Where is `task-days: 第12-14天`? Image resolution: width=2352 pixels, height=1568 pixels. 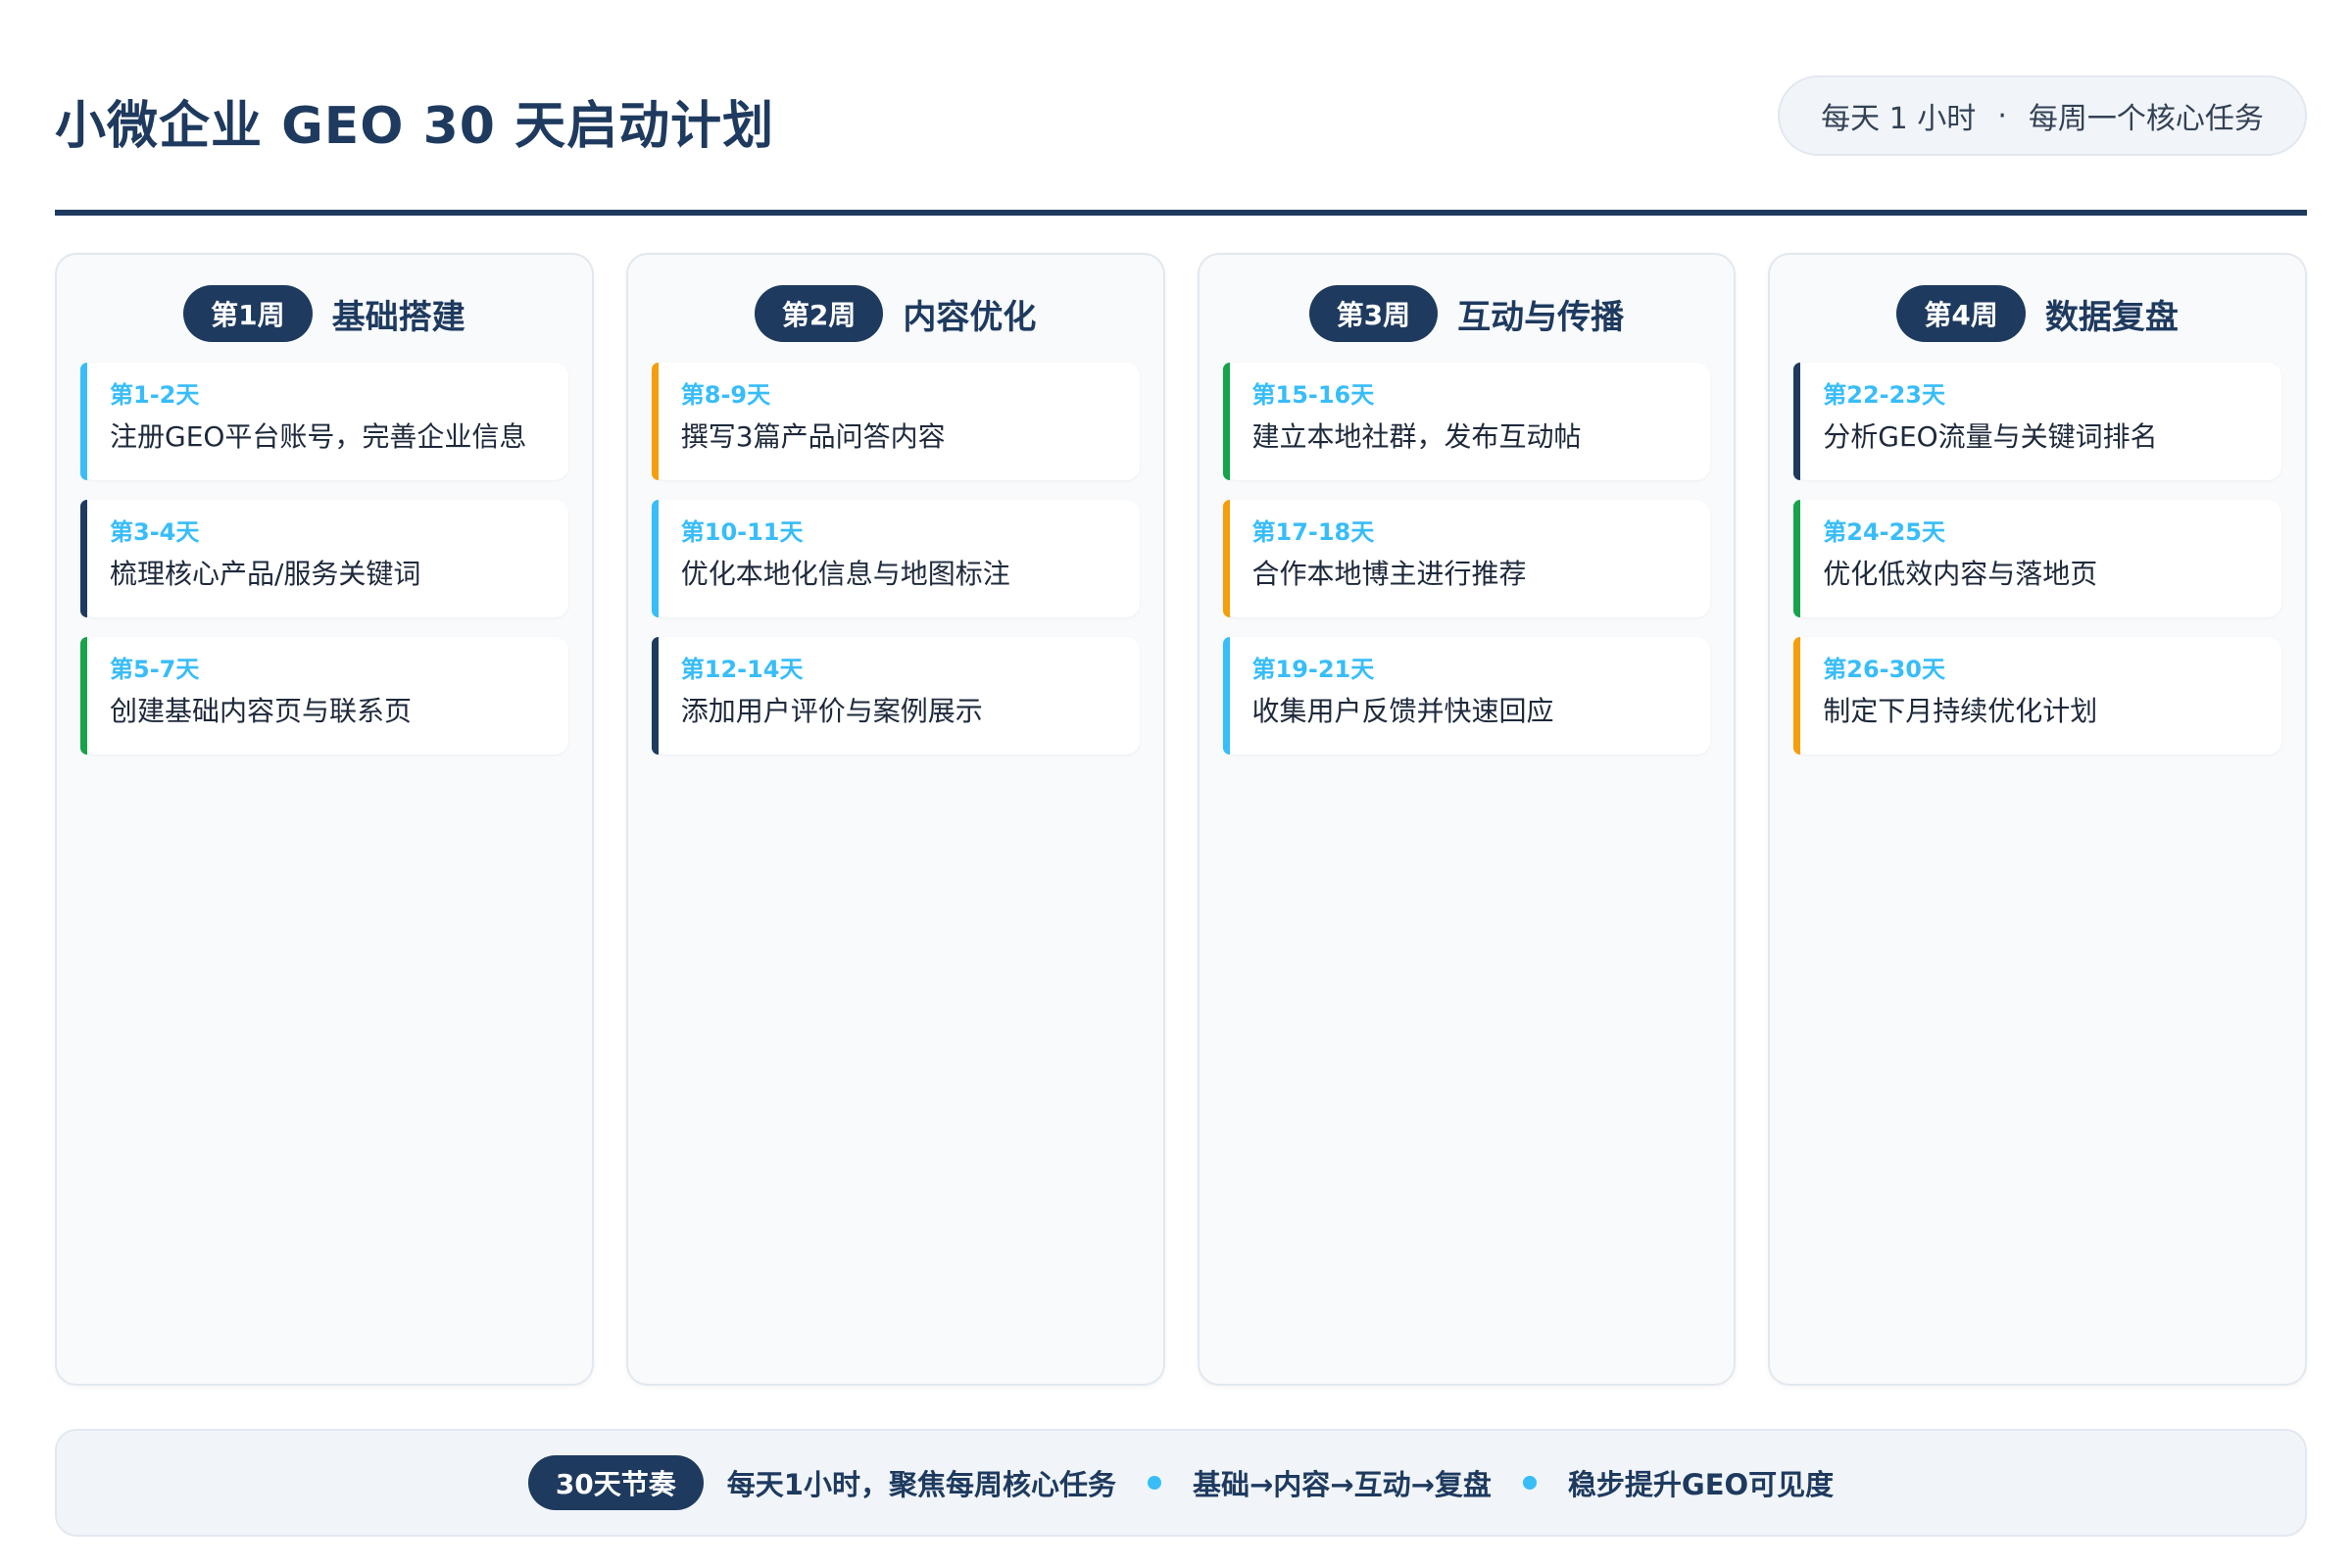 task-days: 第12-14天 is located at coordinates (742, 669).